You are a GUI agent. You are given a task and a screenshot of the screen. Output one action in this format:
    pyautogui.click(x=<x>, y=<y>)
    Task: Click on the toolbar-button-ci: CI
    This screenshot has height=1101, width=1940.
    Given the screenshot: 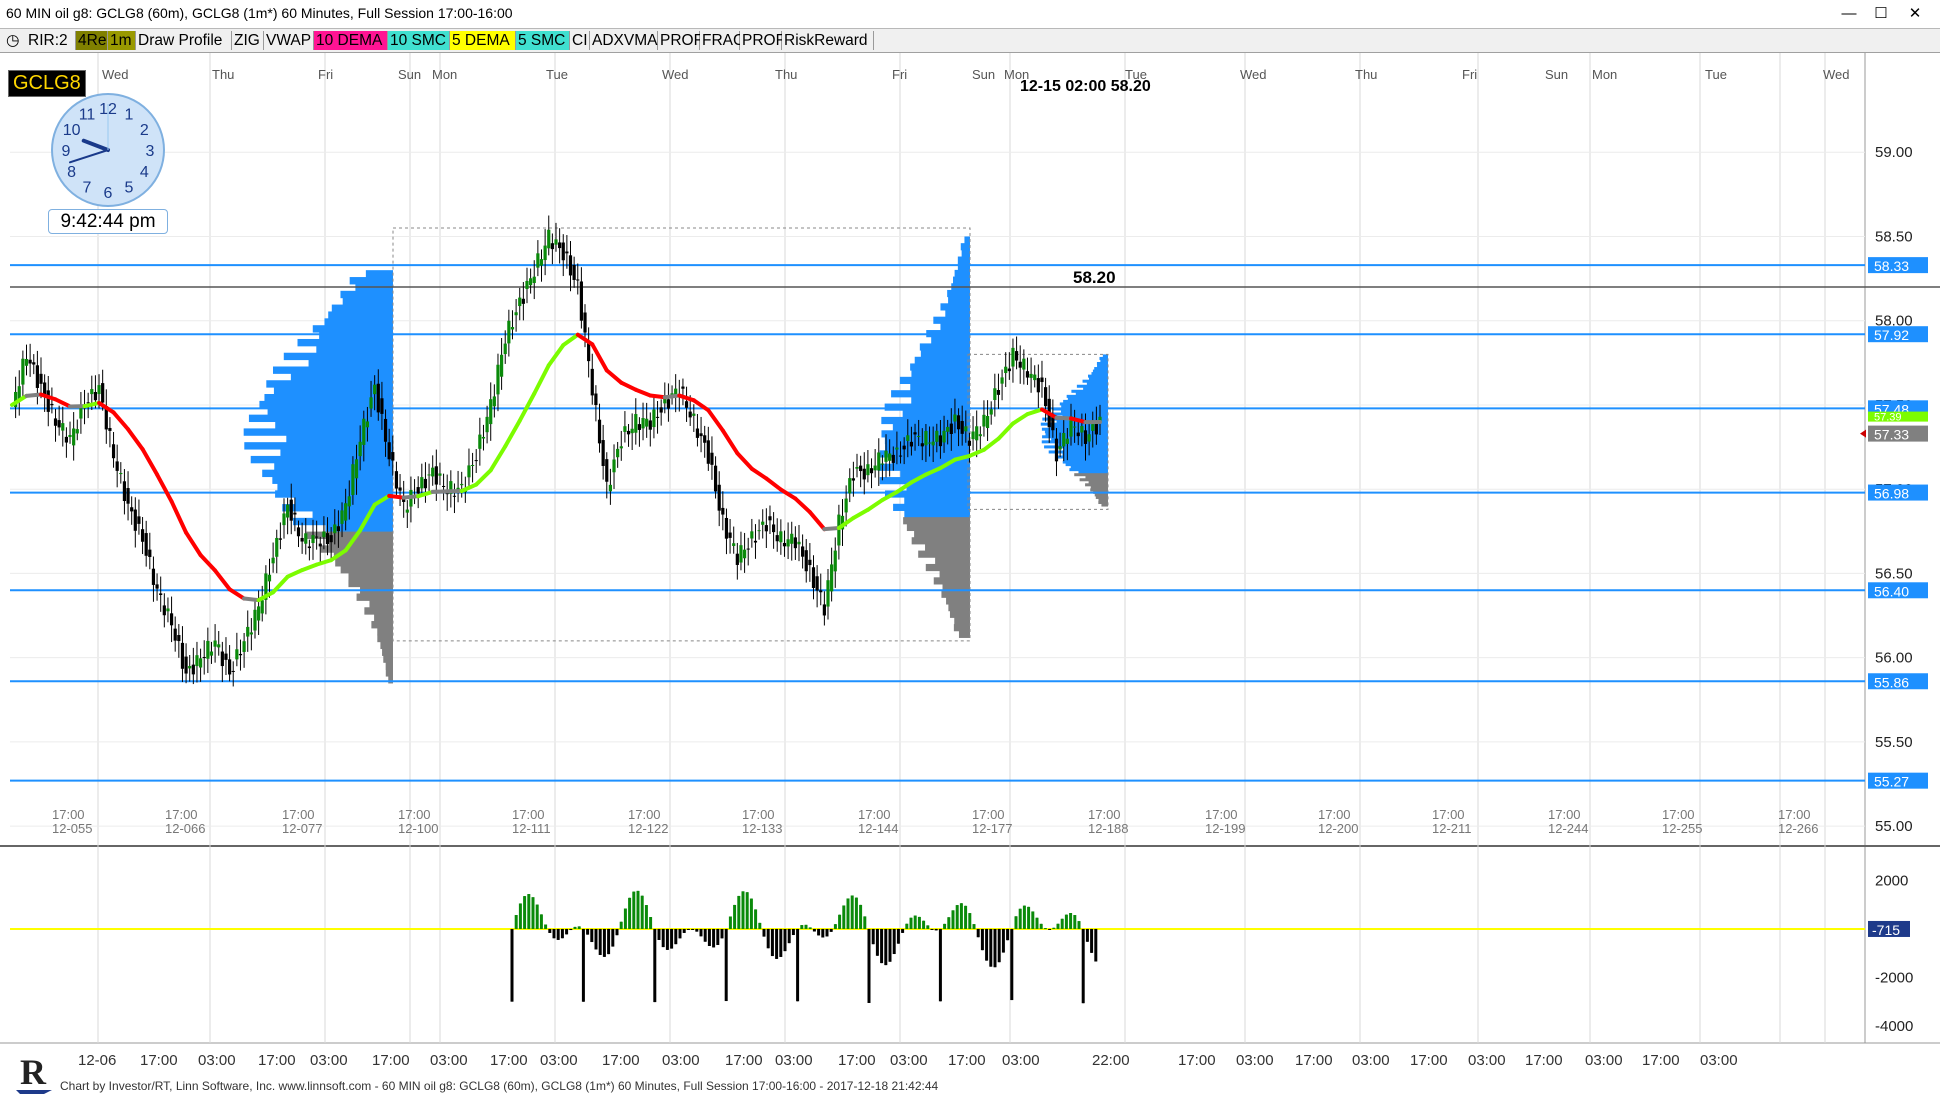 What is the action you would take?
    pyautogui.click(x=580, y=40)
    